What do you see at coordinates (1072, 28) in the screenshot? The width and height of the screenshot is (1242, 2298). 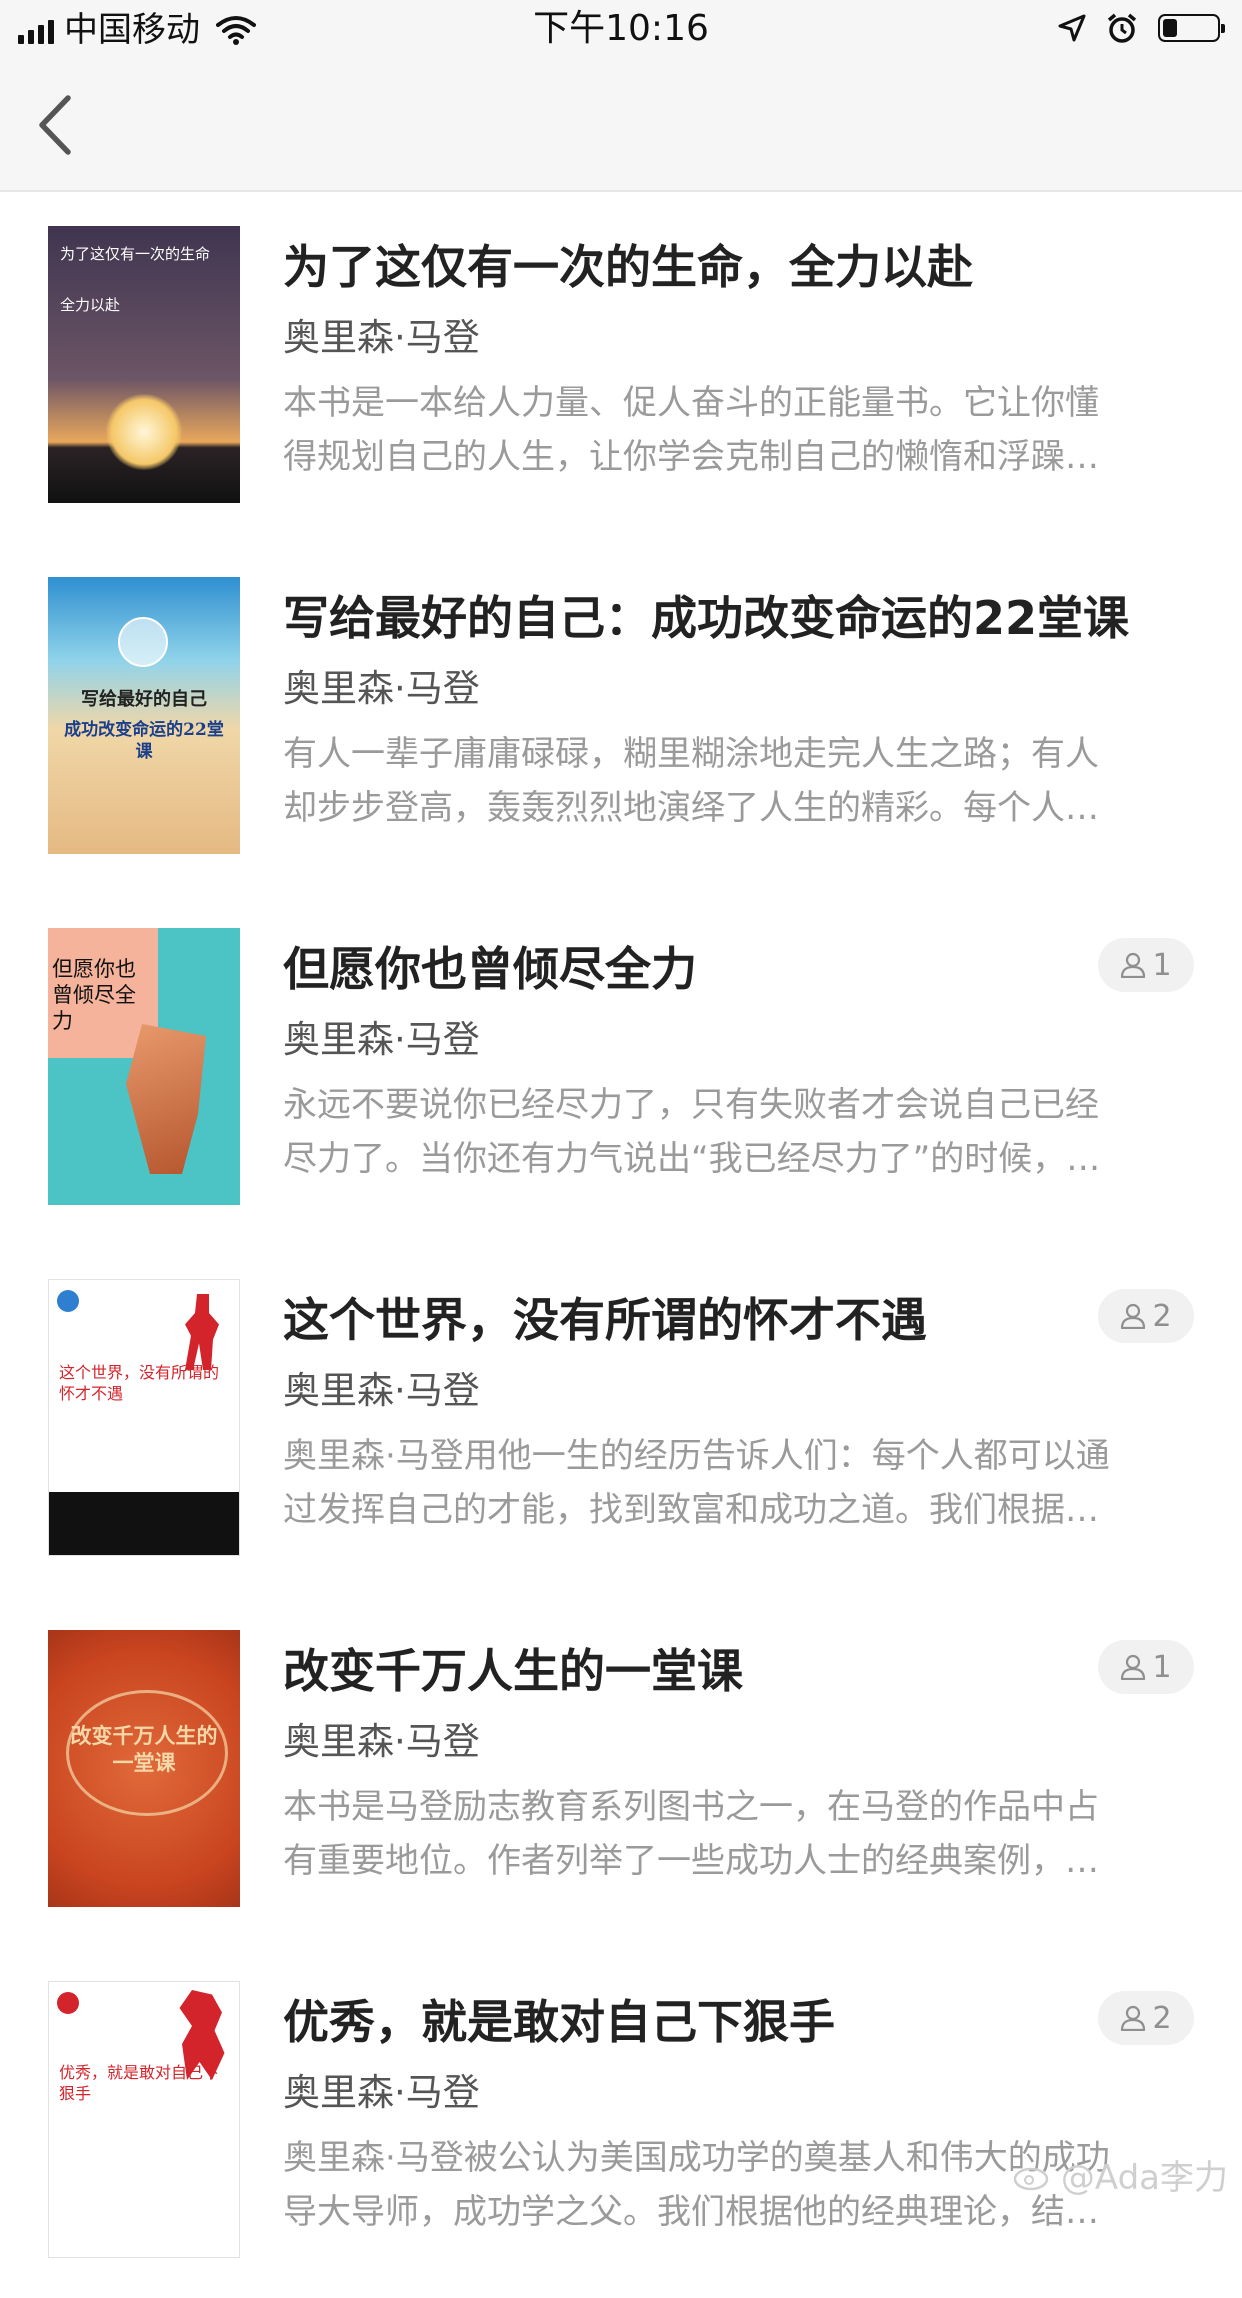 I see `location-arrow-icon` at bounding box center [1072, 28].